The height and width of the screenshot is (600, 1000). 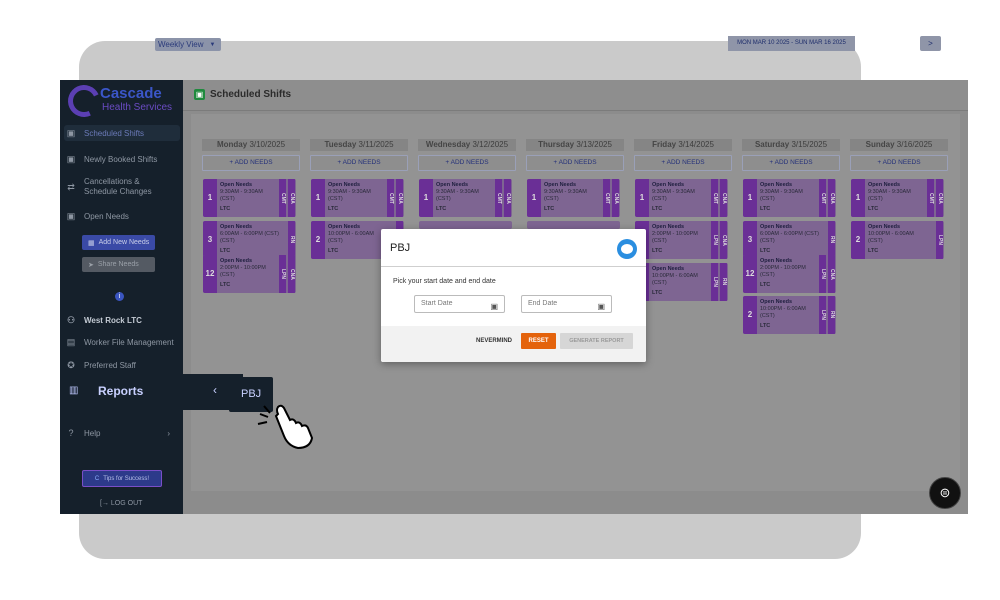 What do you see at coordinates (575, 145) in the screenshot?
I see `day-header: Thursday 3/13/2025` at bounding box center [575, 145].